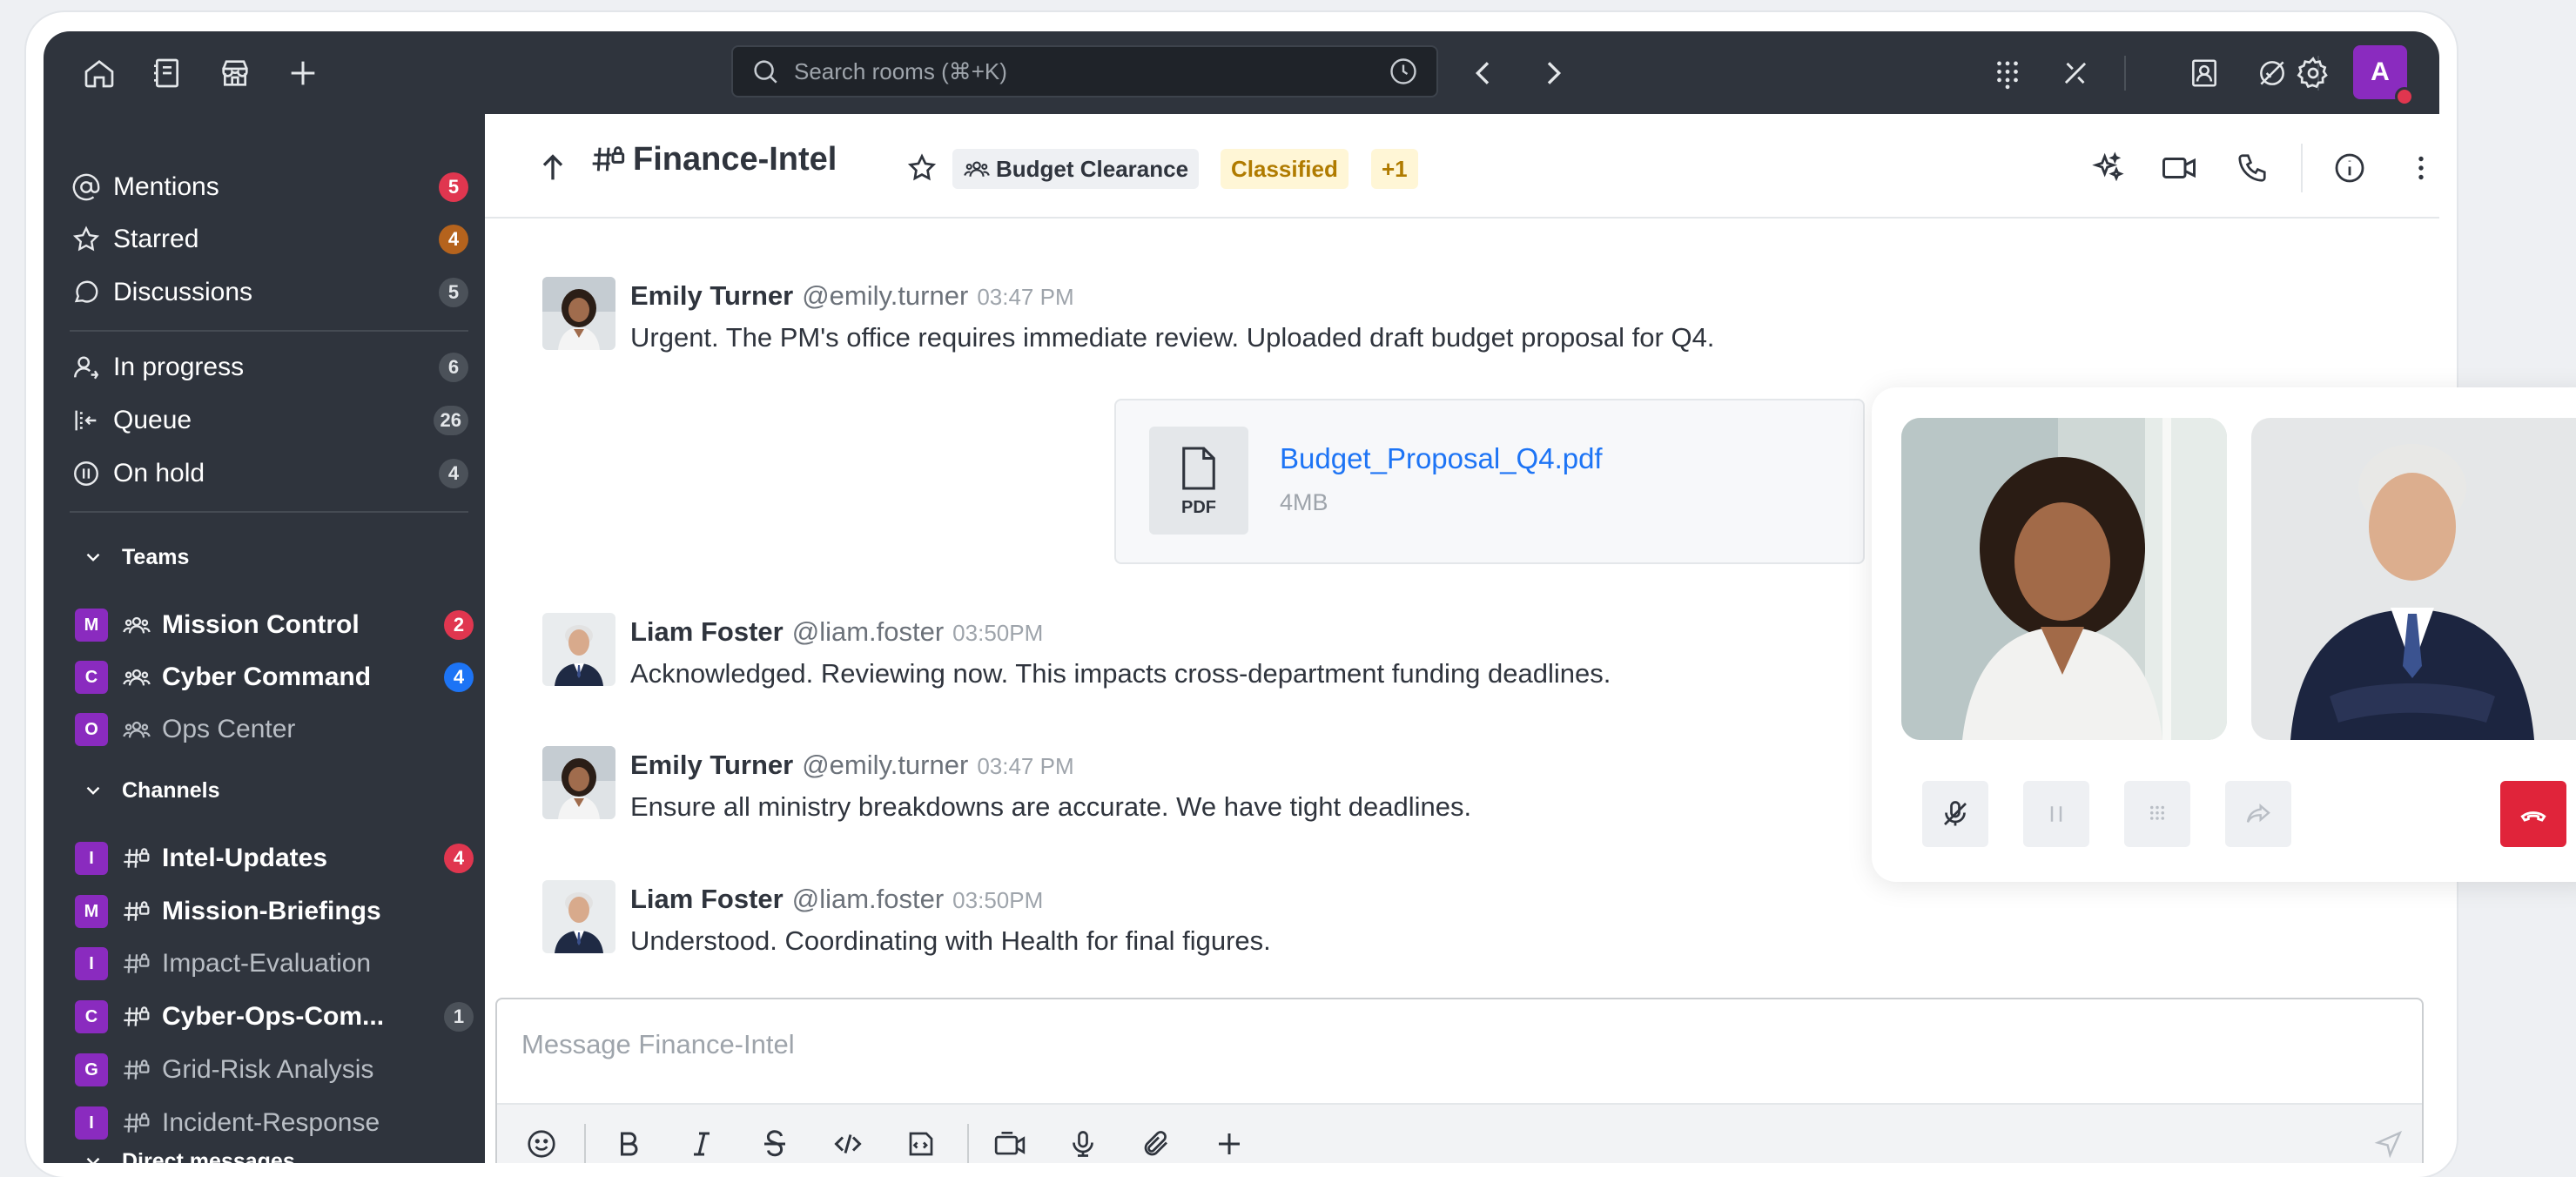 The height and width of the screenshot is (1177, 2576). What do you see at coordinates (1489, 482) in the screenshot?
I see `file-attachment: PDF Budget_Proposal_Q4.pdf 4MB` at bounding box center [1489, 482].